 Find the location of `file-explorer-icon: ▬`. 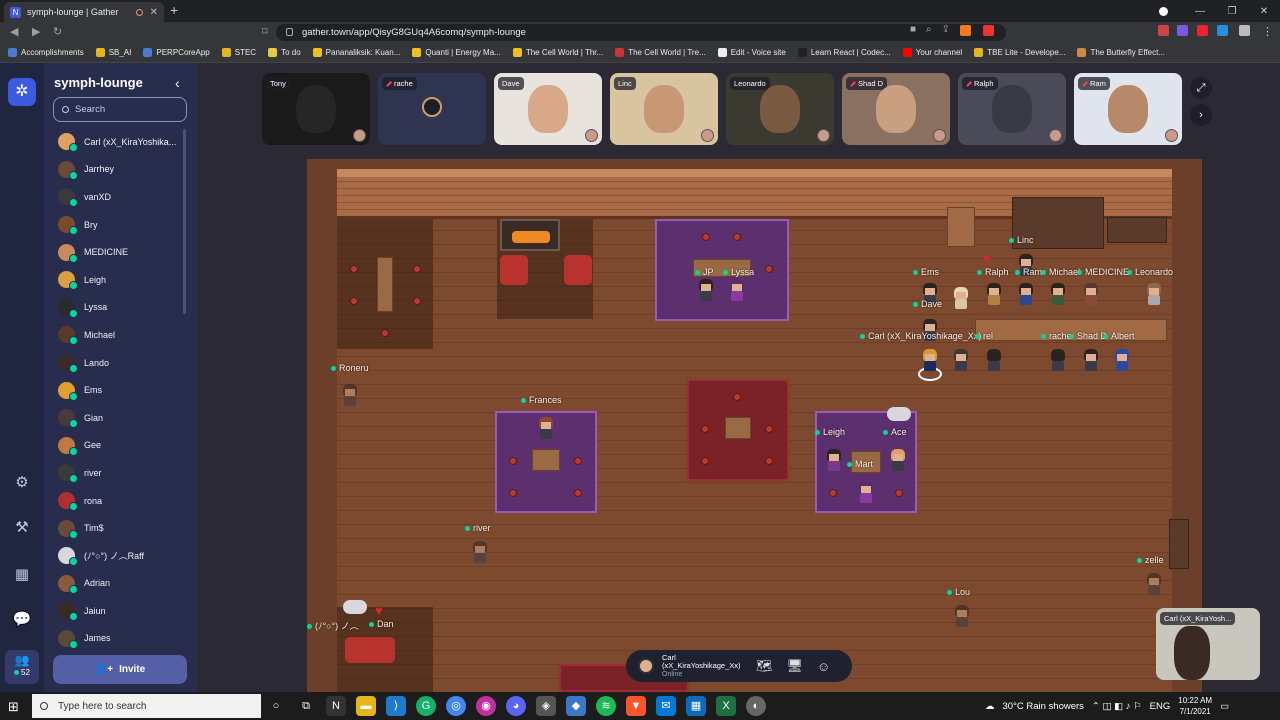

file-explorer-icon: ▬ is located at coordinates (366, 706).